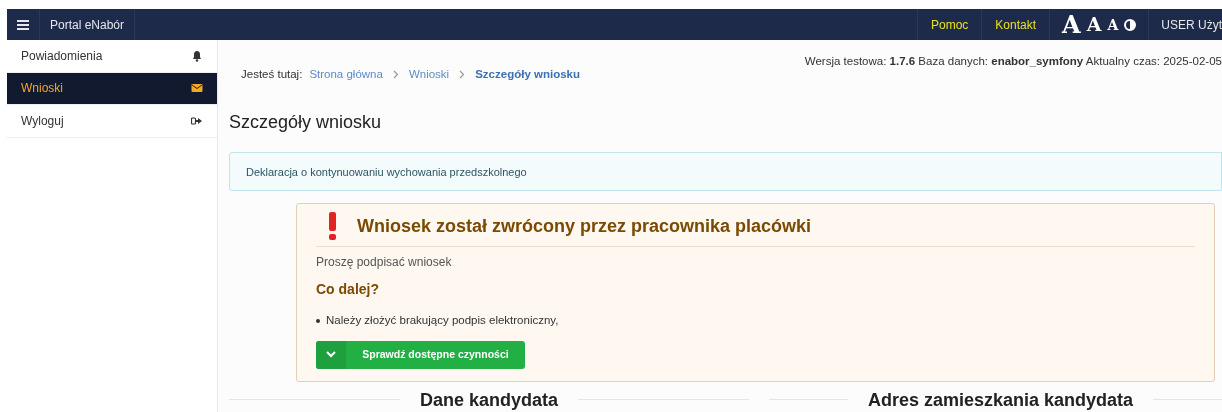 This screenshot has width=1222, height=412. I want to click on breadcrumb-link: Szczegóły wniosku, so click(527, 75).